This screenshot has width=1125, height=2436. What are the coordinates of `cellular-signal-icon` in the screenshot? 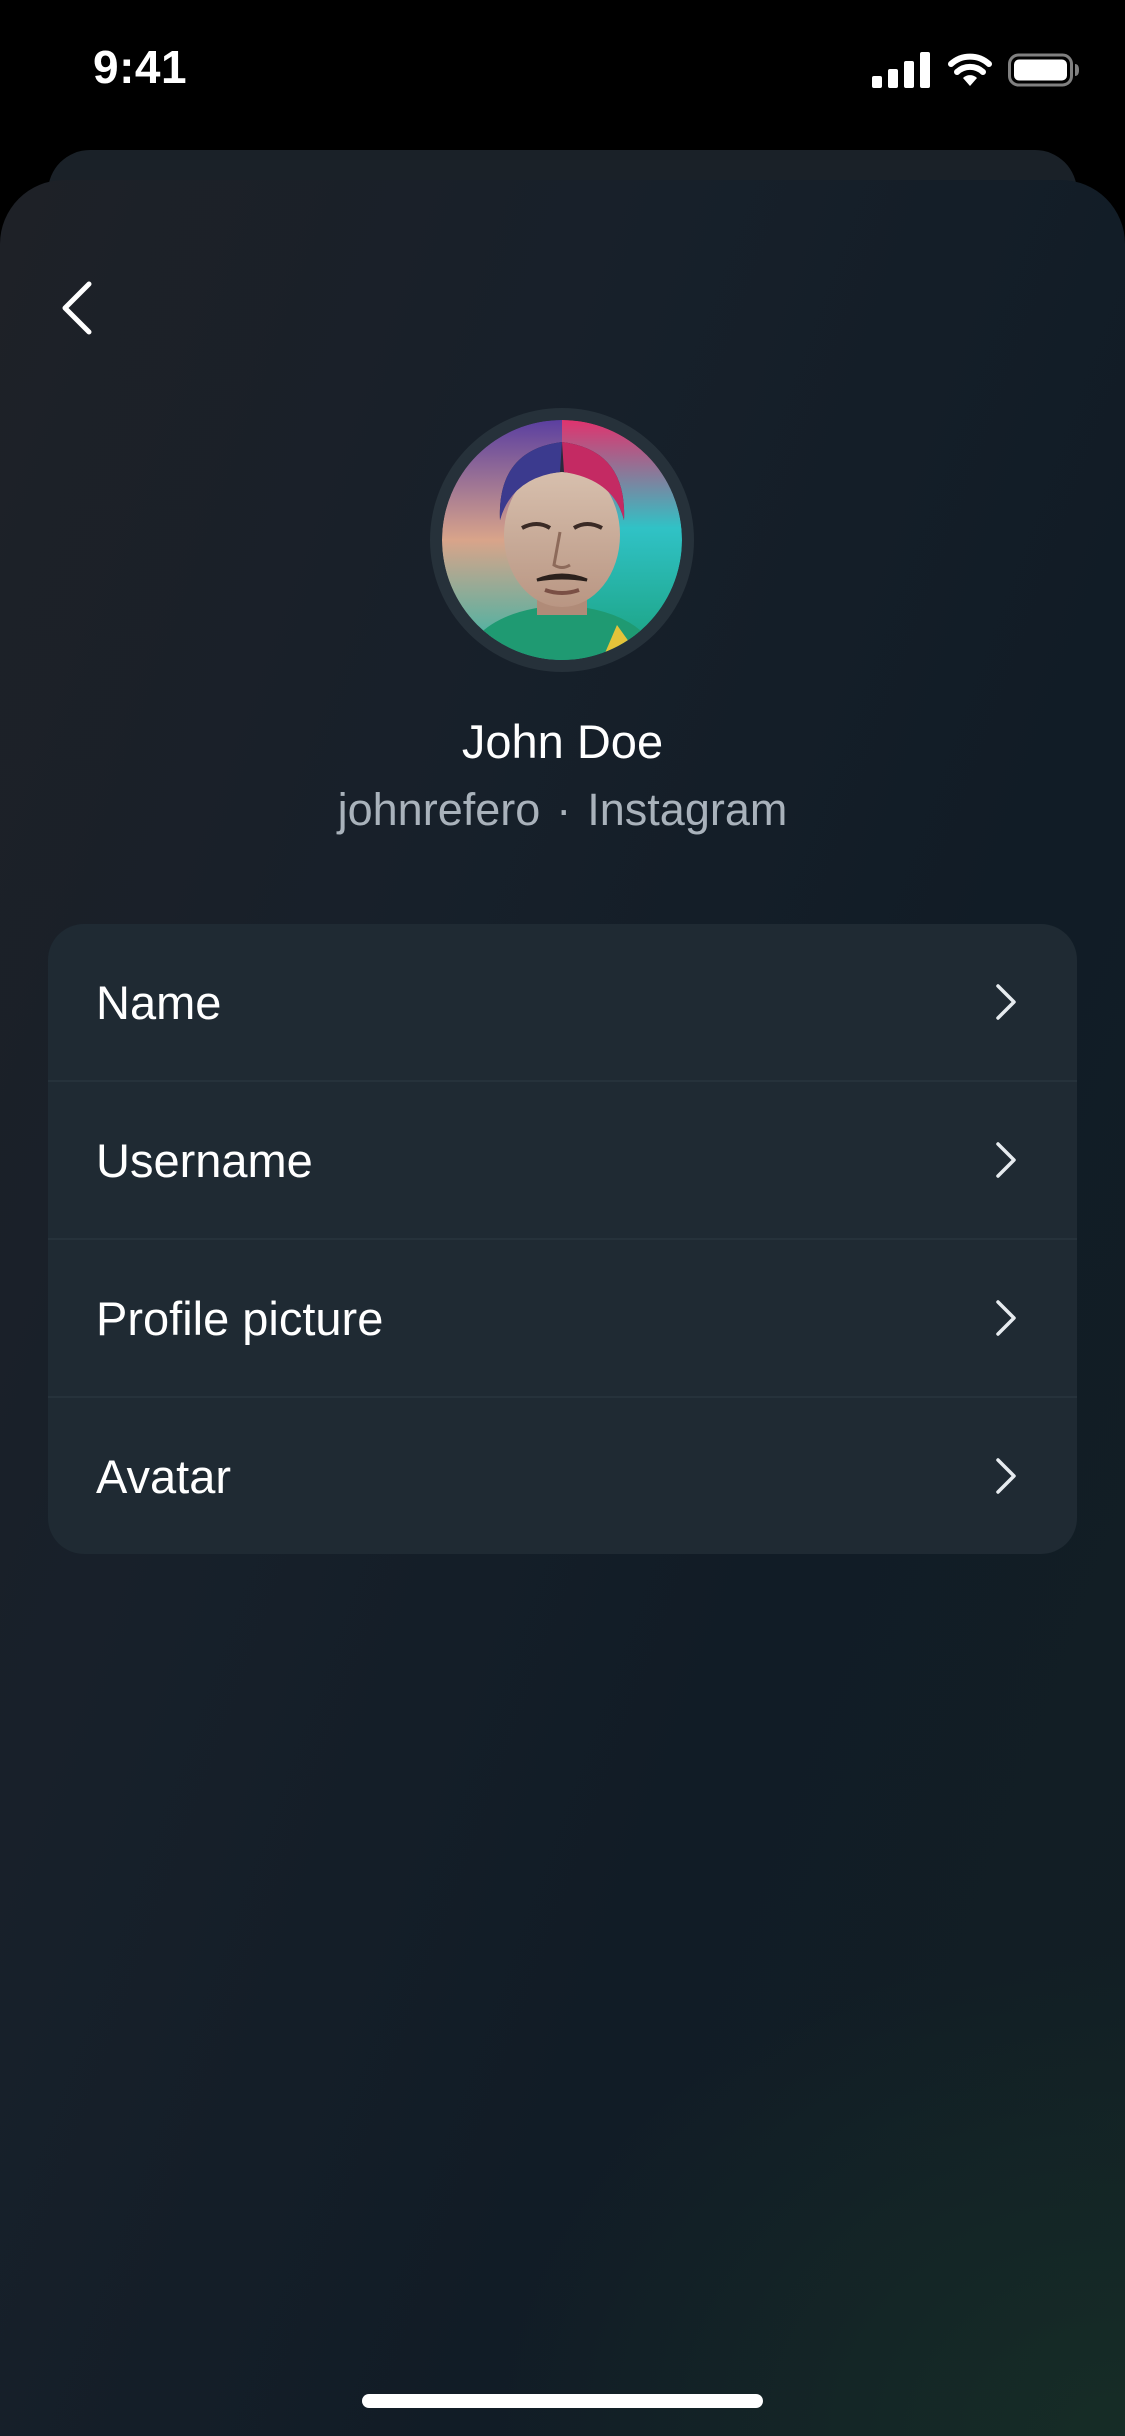 It's located at (901, 70).